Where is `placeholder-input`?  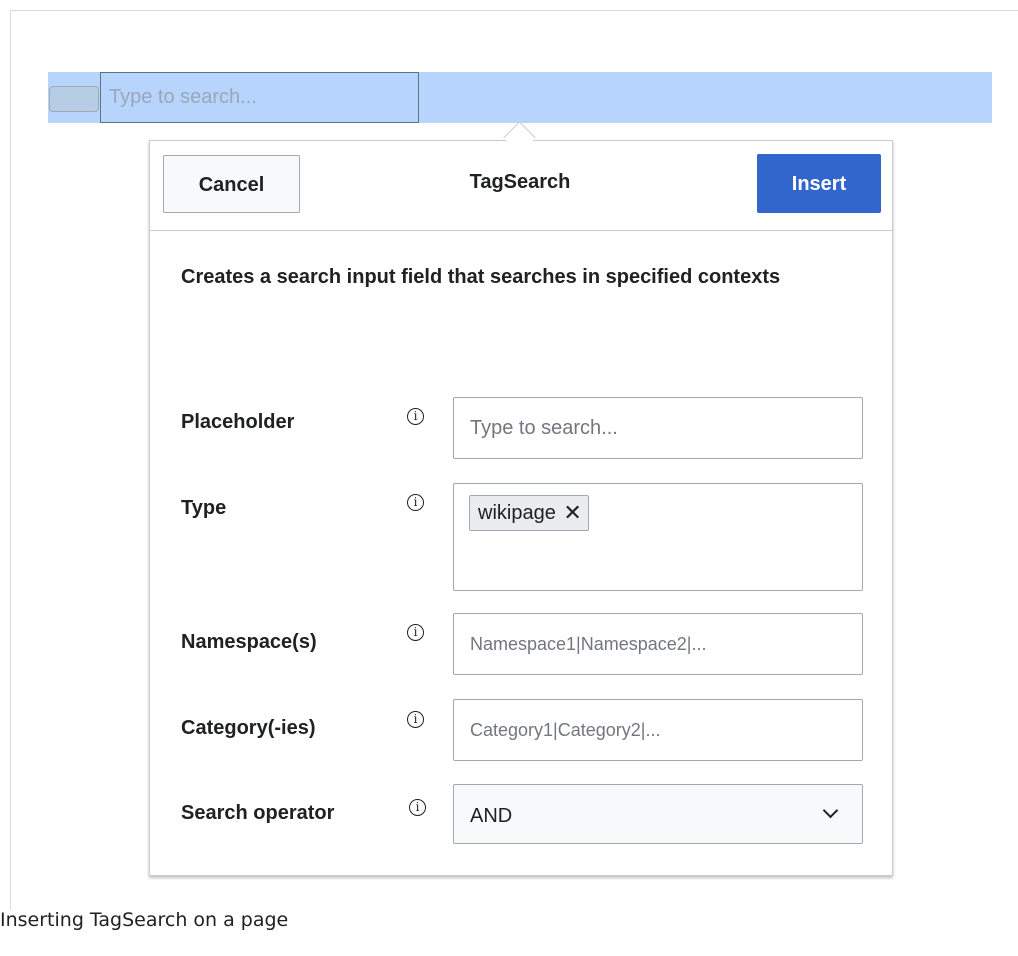 placeholder-input is located at coordinates (658, 428).